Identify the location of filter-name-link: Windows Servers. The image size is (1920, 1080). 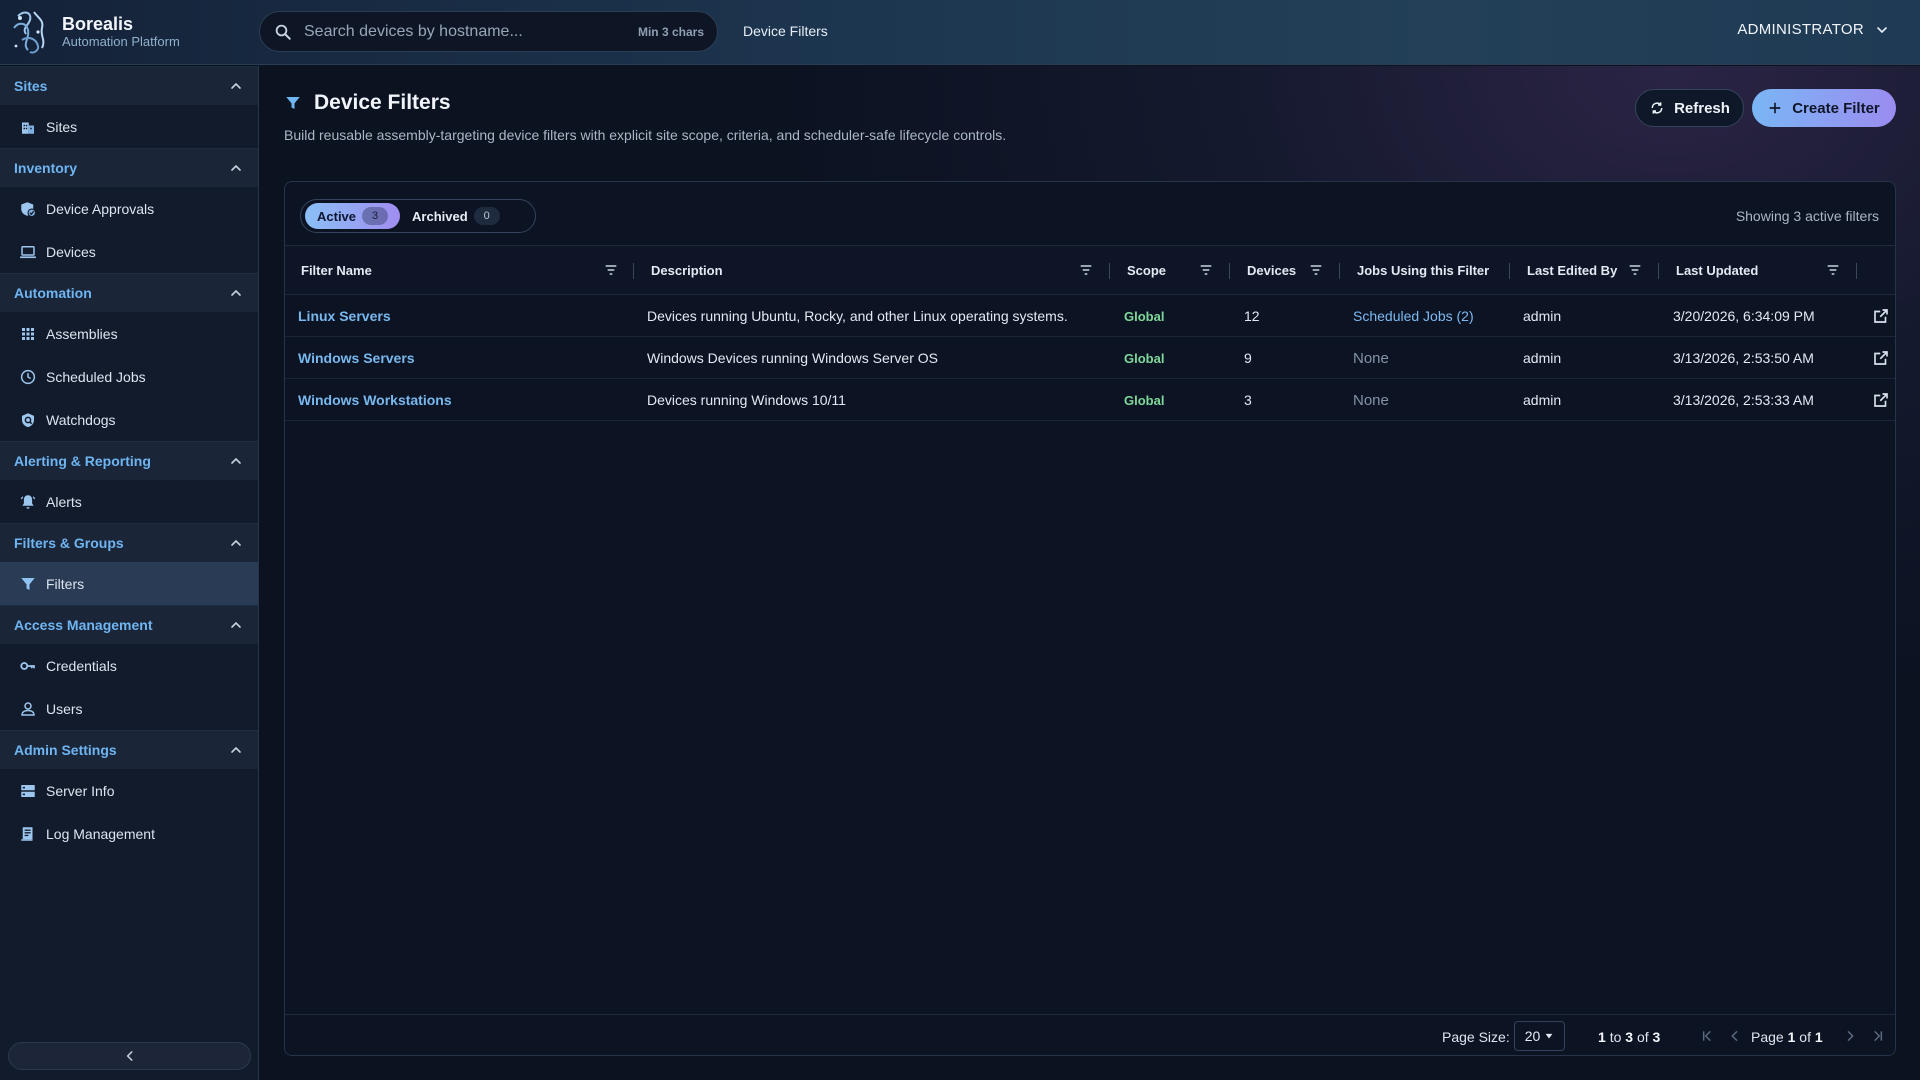
(356, 358).